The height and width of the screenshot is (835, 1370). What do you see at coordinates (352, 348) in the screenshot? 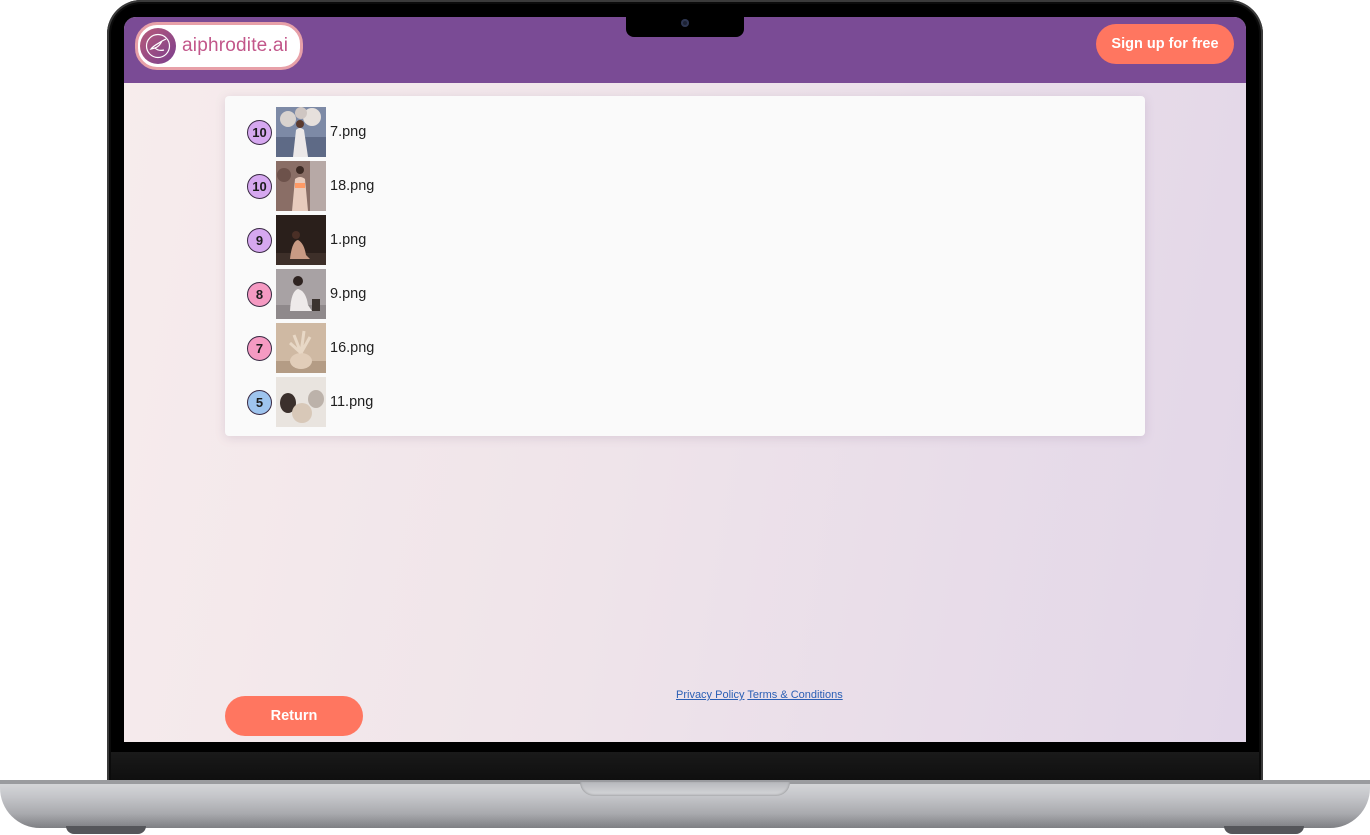
I see `file-name: 16.png` at bounding box center [352, 348].